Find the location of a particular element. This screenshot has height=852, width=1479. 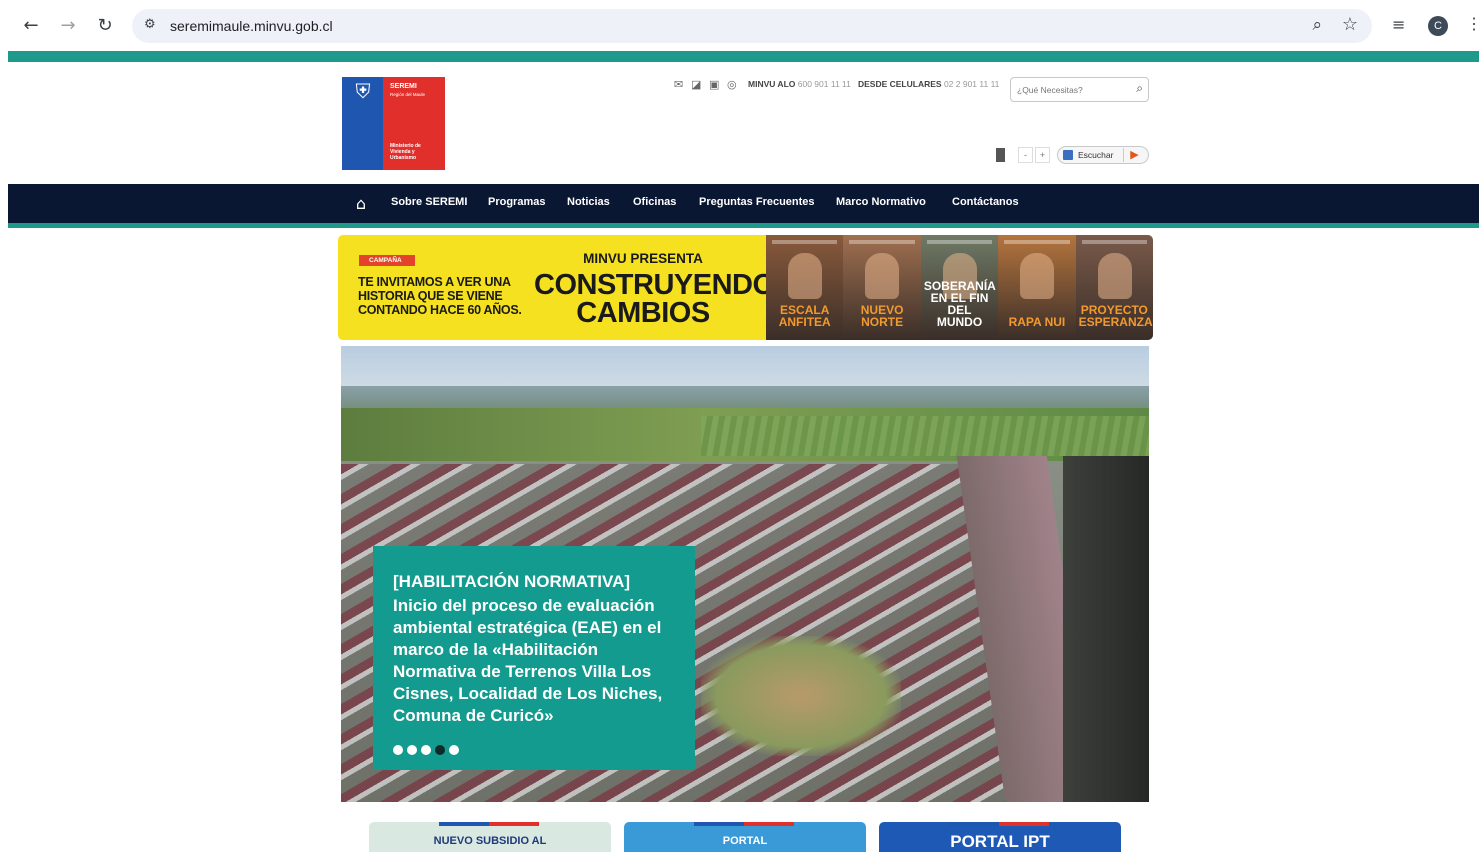

nav-marco-normativo: Marco Normativo is located at coordinates (881, 202).